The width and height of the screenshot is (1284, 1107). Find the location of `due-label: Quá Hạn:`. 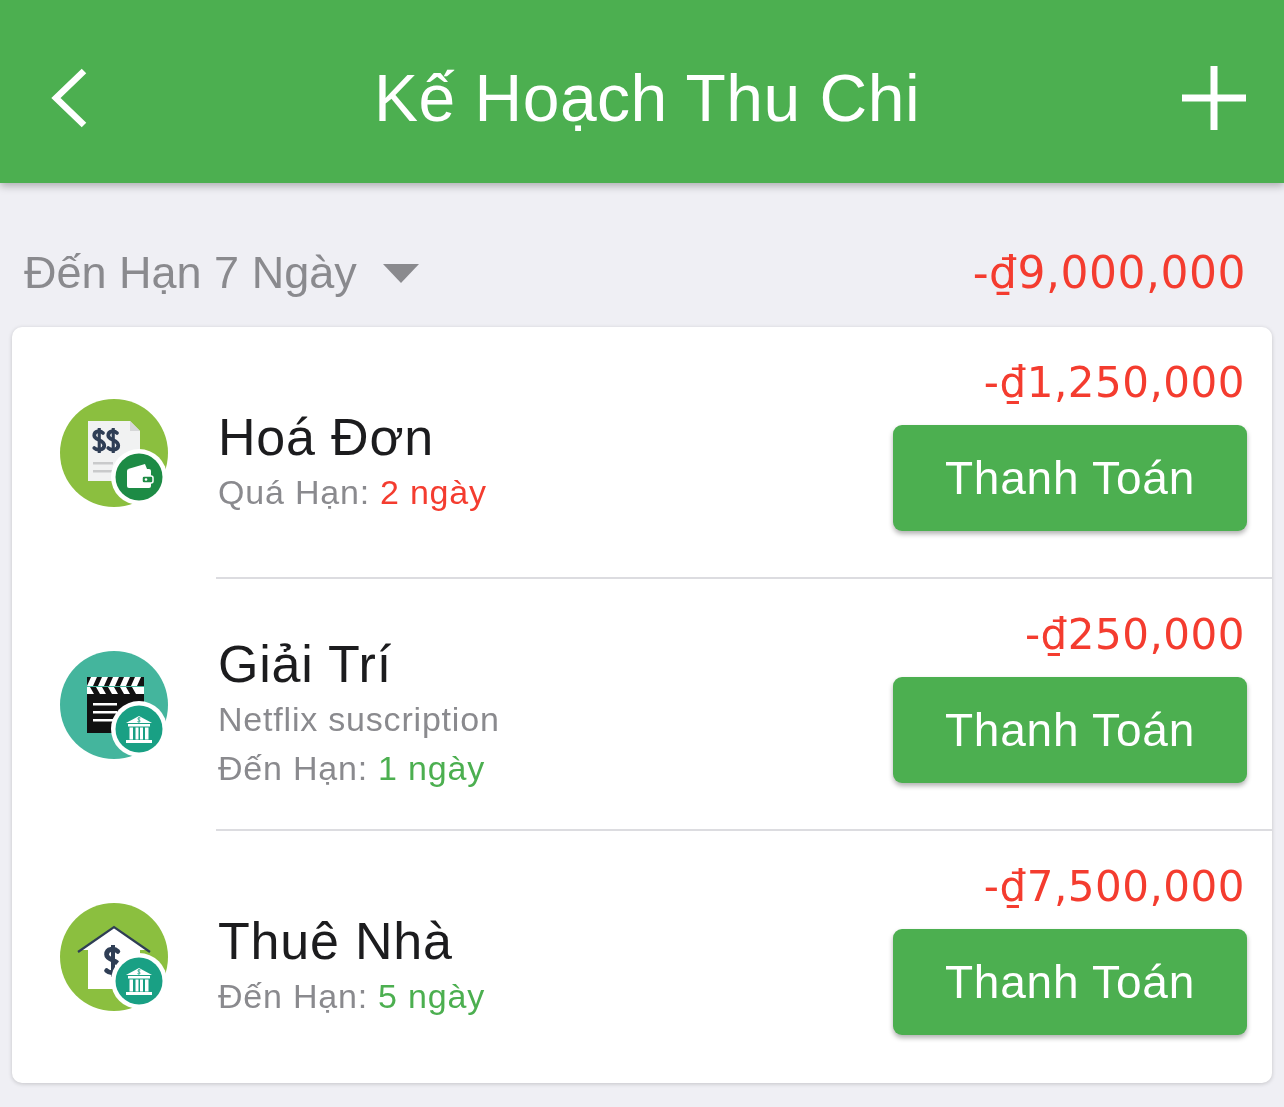

due-label: Quá Hạn: is located at coordinates (294, 492).